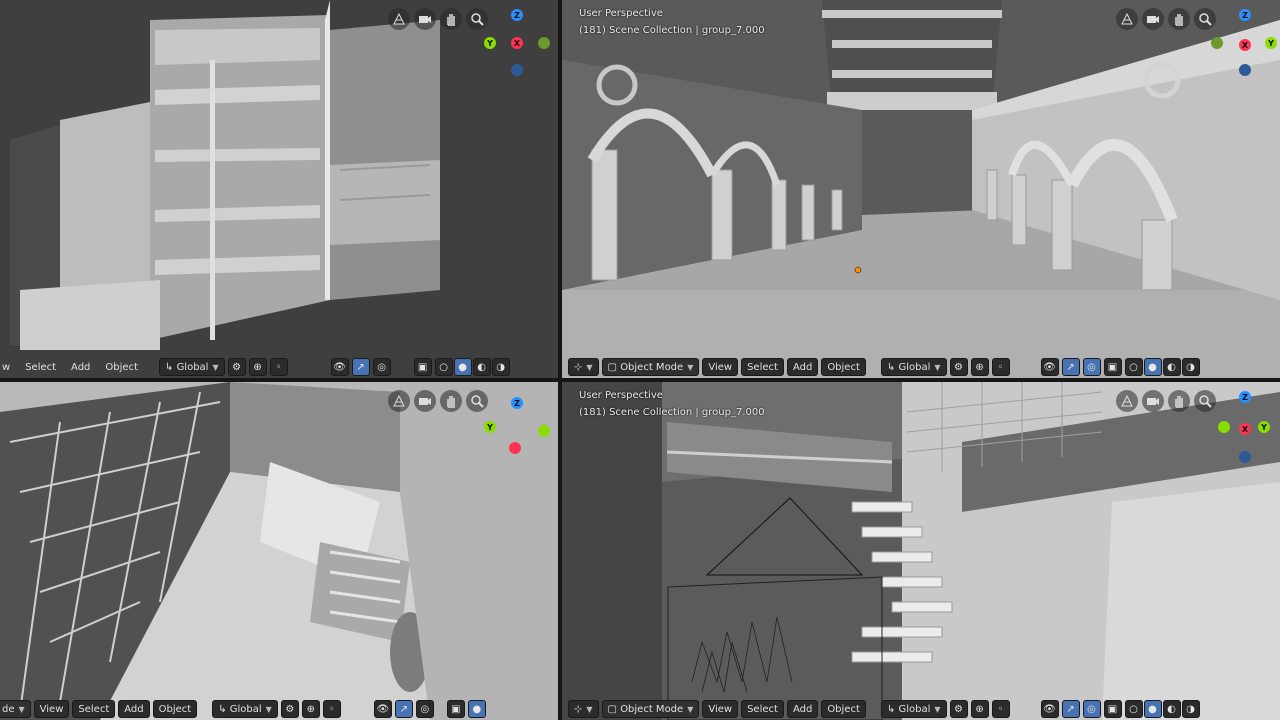  Describe the element at coordinates (560, 360) in the screenshot. I see `area-divider-vertical` at that location.